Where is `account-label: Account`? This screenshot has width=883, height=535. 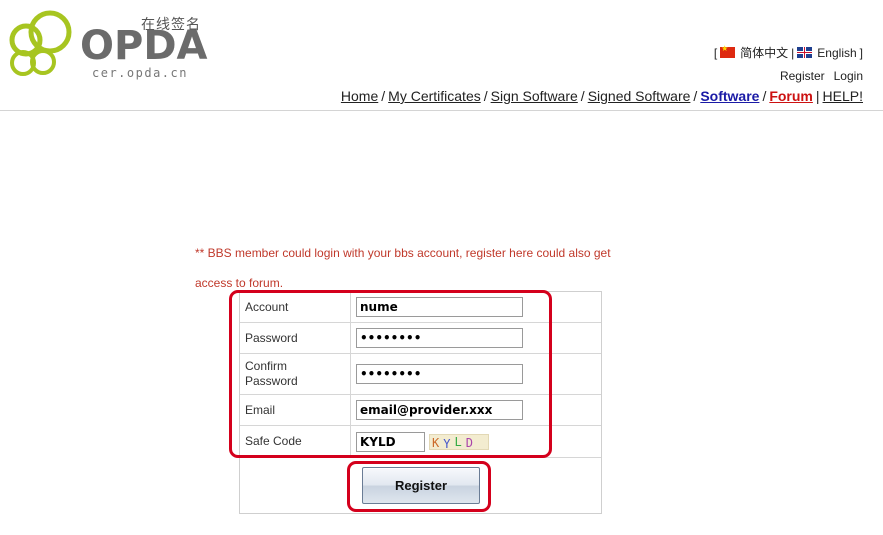 account-label: Account is located at coordinates (295, 307).